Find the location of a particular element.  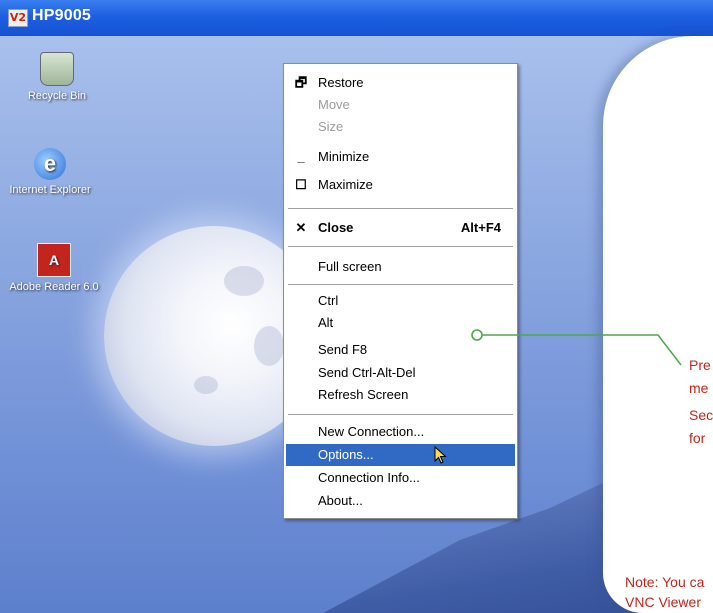

callout-text-line-2: me is located at coordinates (699, 388).